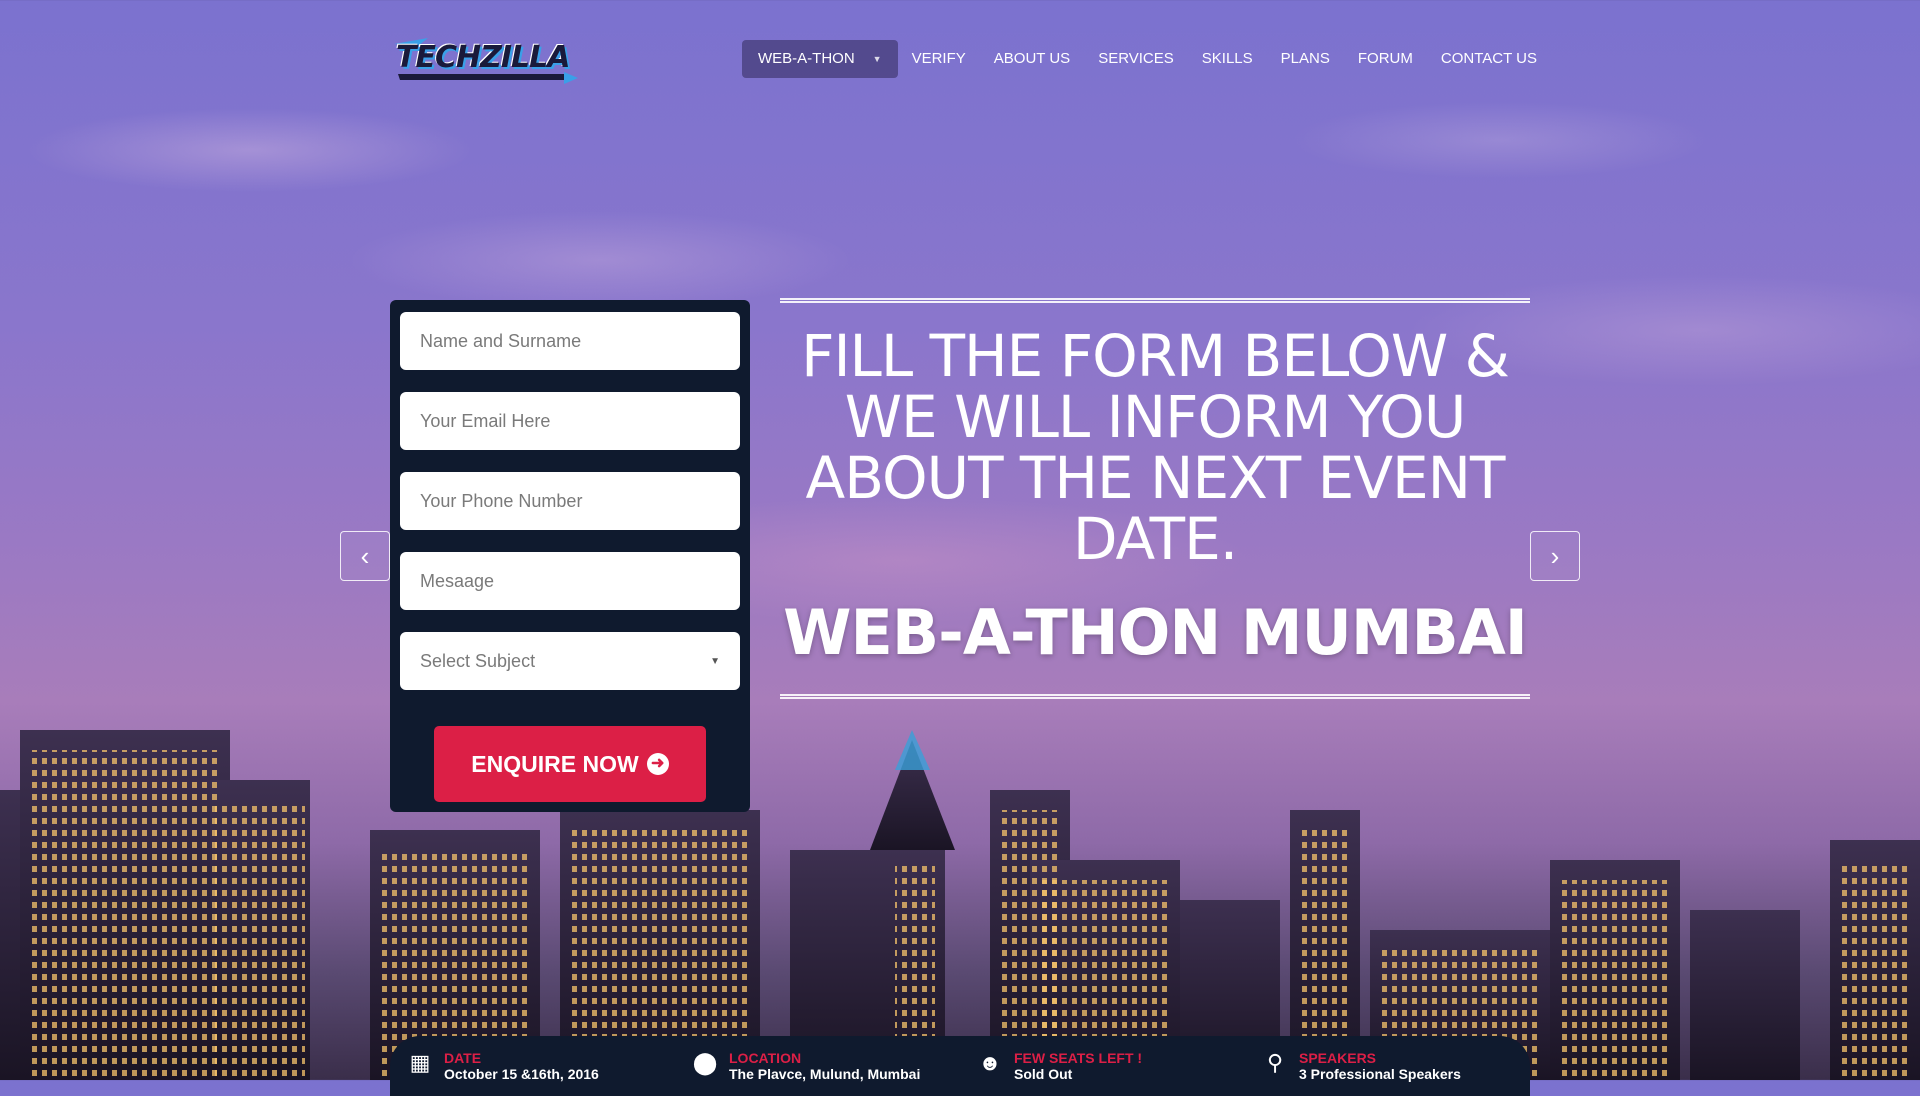 The height and width of the screenshot is (1096, 1920). I want to click on microphone-icon: ⚲, so click(1275, 1062).